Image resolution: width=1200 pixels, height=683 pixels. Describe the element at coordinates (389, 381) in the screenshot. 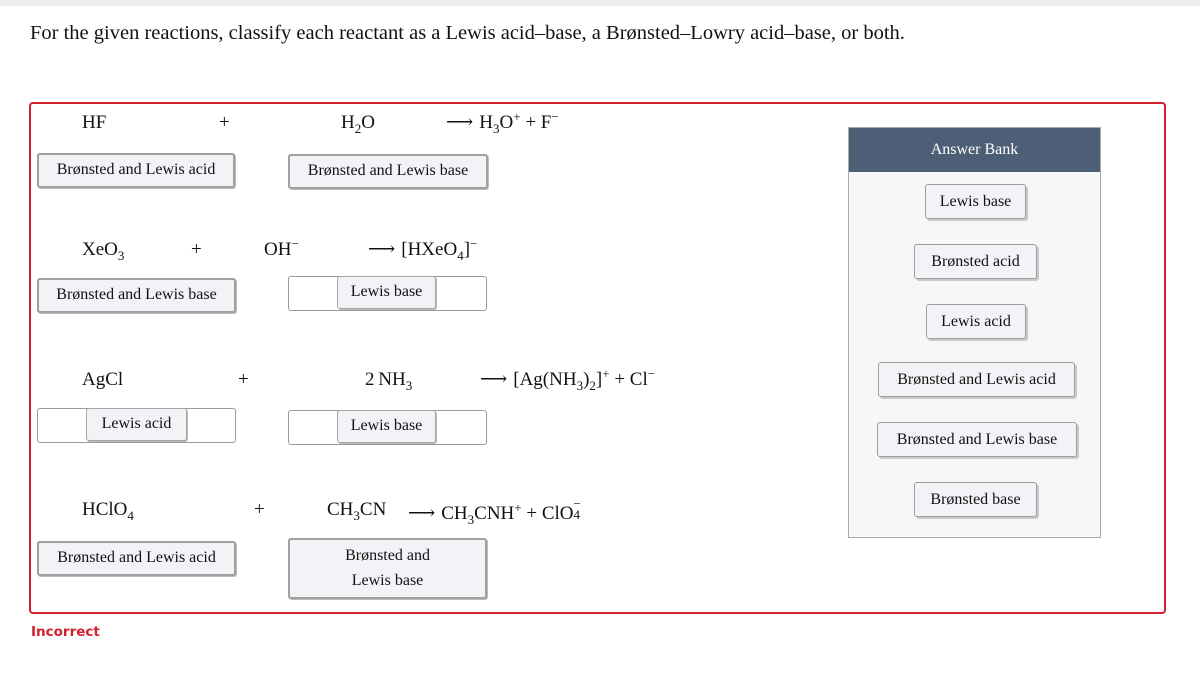

I see `reaction-3-reactant-2: 2 NH3` at that location.